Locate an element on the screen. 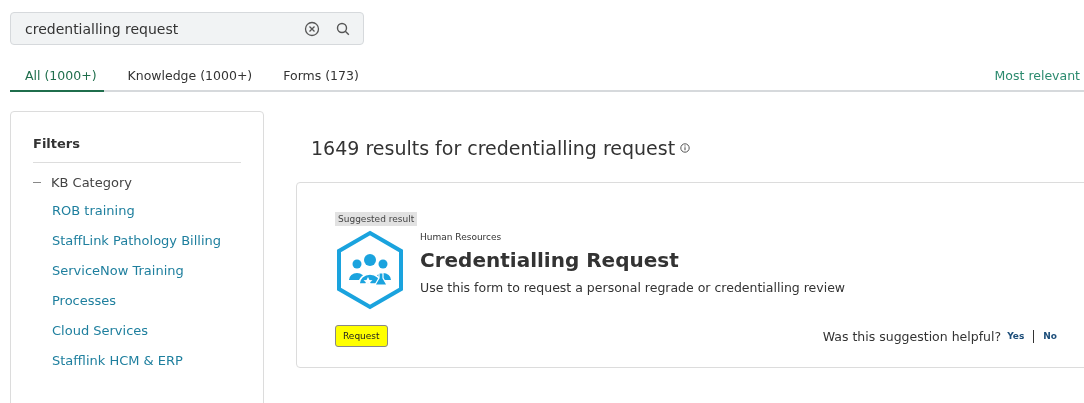  feedback-question: Was this suggestion helpful? is located at coordinates (912, 336).